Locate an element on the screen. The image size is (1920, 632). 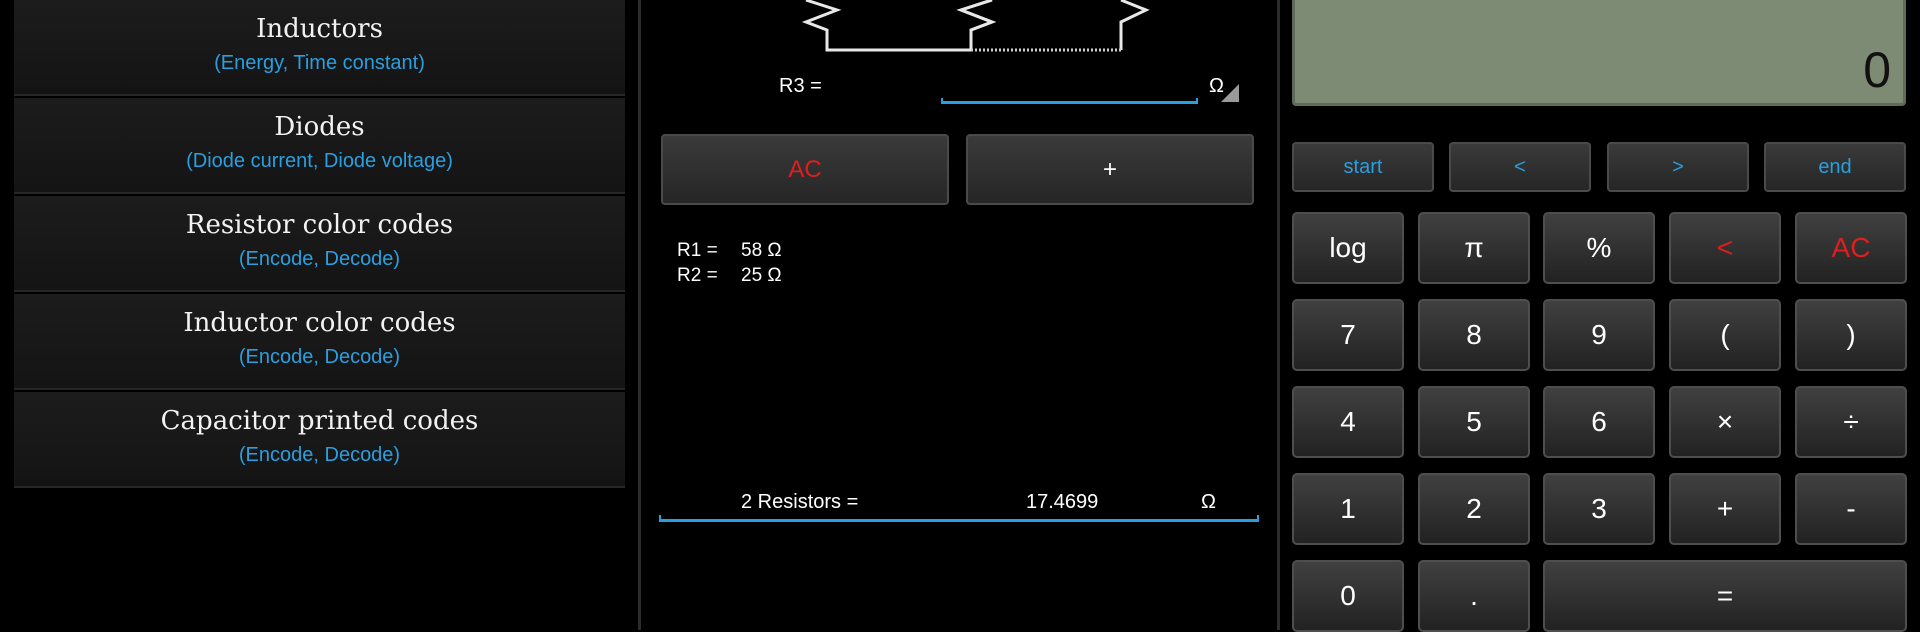
digit-4-key: 4 is located at coordinates (1348, 422).